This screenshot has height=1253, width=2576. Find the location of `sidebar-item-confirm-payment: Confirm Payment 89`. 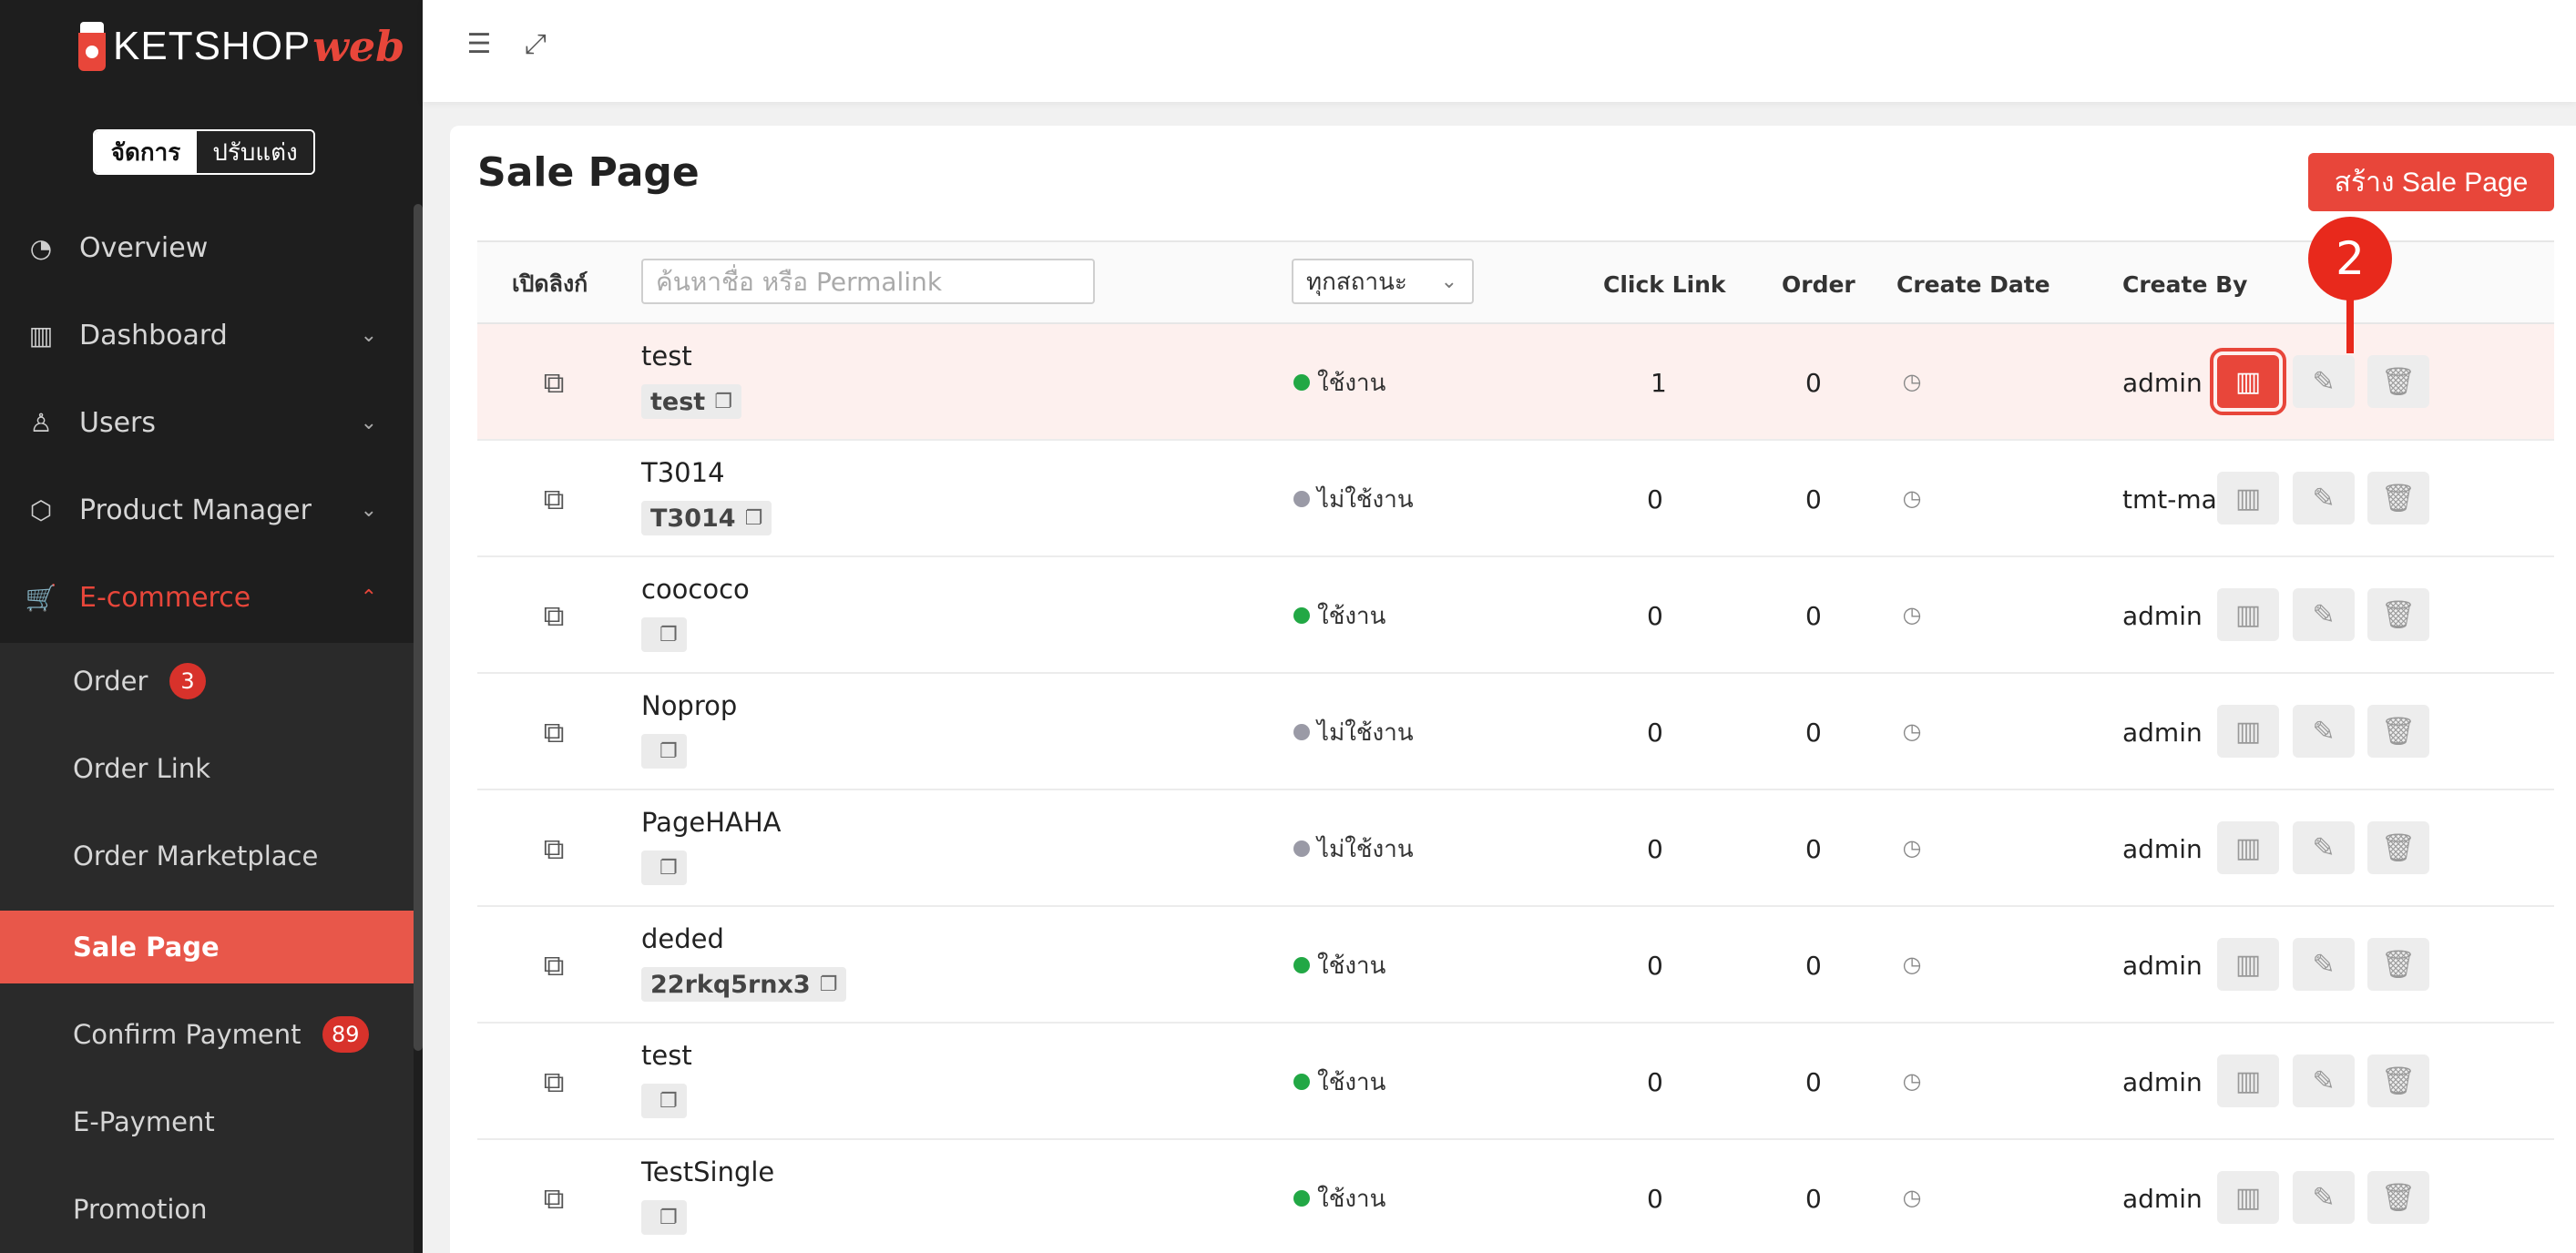

sidebar-item-confirm-payment: Confirm Payment 89 is located at coordinates (207, 1034).